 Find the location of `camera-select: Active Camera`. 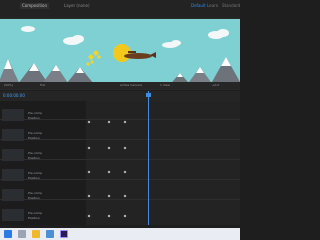

camera-select: Active Camera is located at coordinates (131, 85).